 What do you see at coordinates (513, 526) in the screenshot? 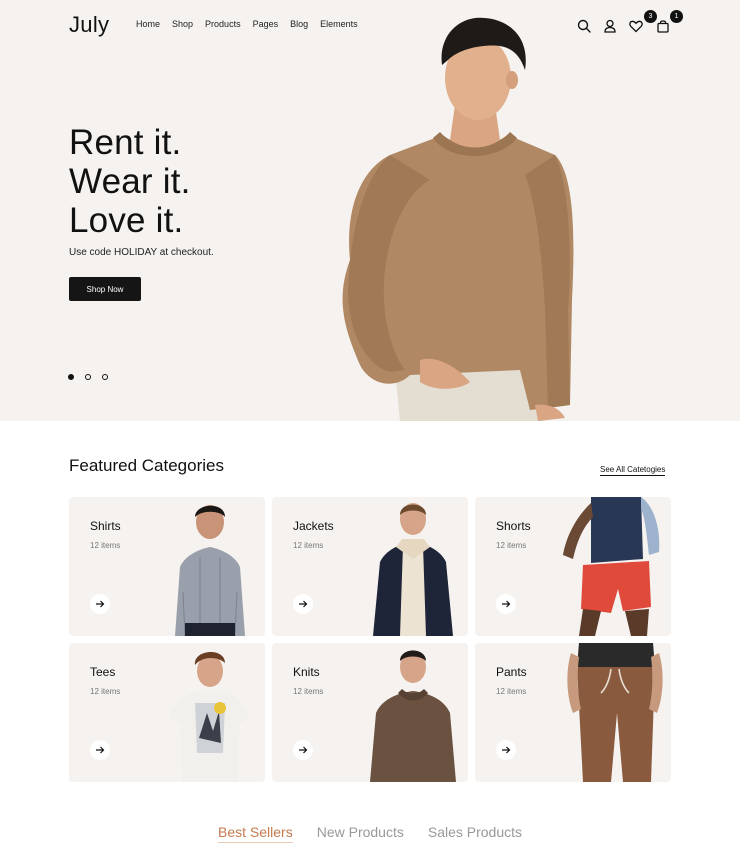
I see `category-name: Shorts` at bounding box center [513, 526].